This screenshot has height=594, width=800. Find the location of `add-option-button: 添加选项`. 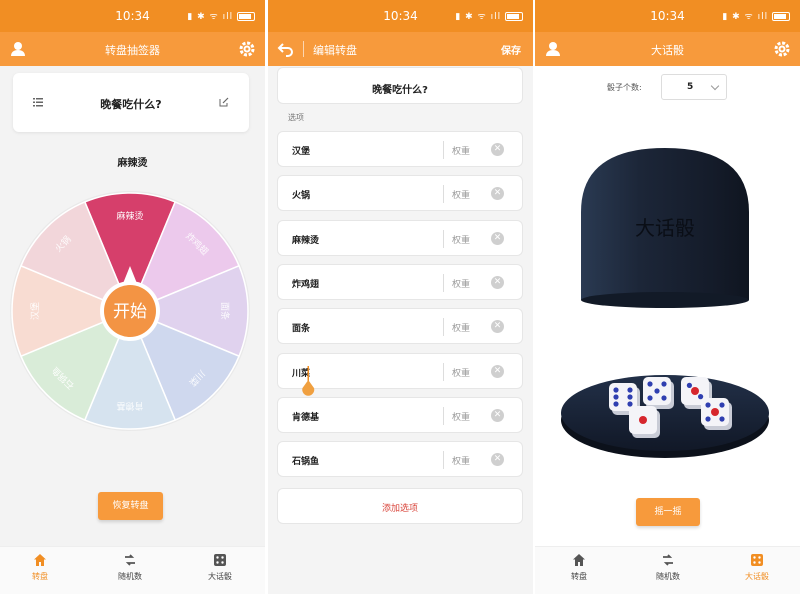

add-option-button: 添加选项 is located at coordinates (400, 506).